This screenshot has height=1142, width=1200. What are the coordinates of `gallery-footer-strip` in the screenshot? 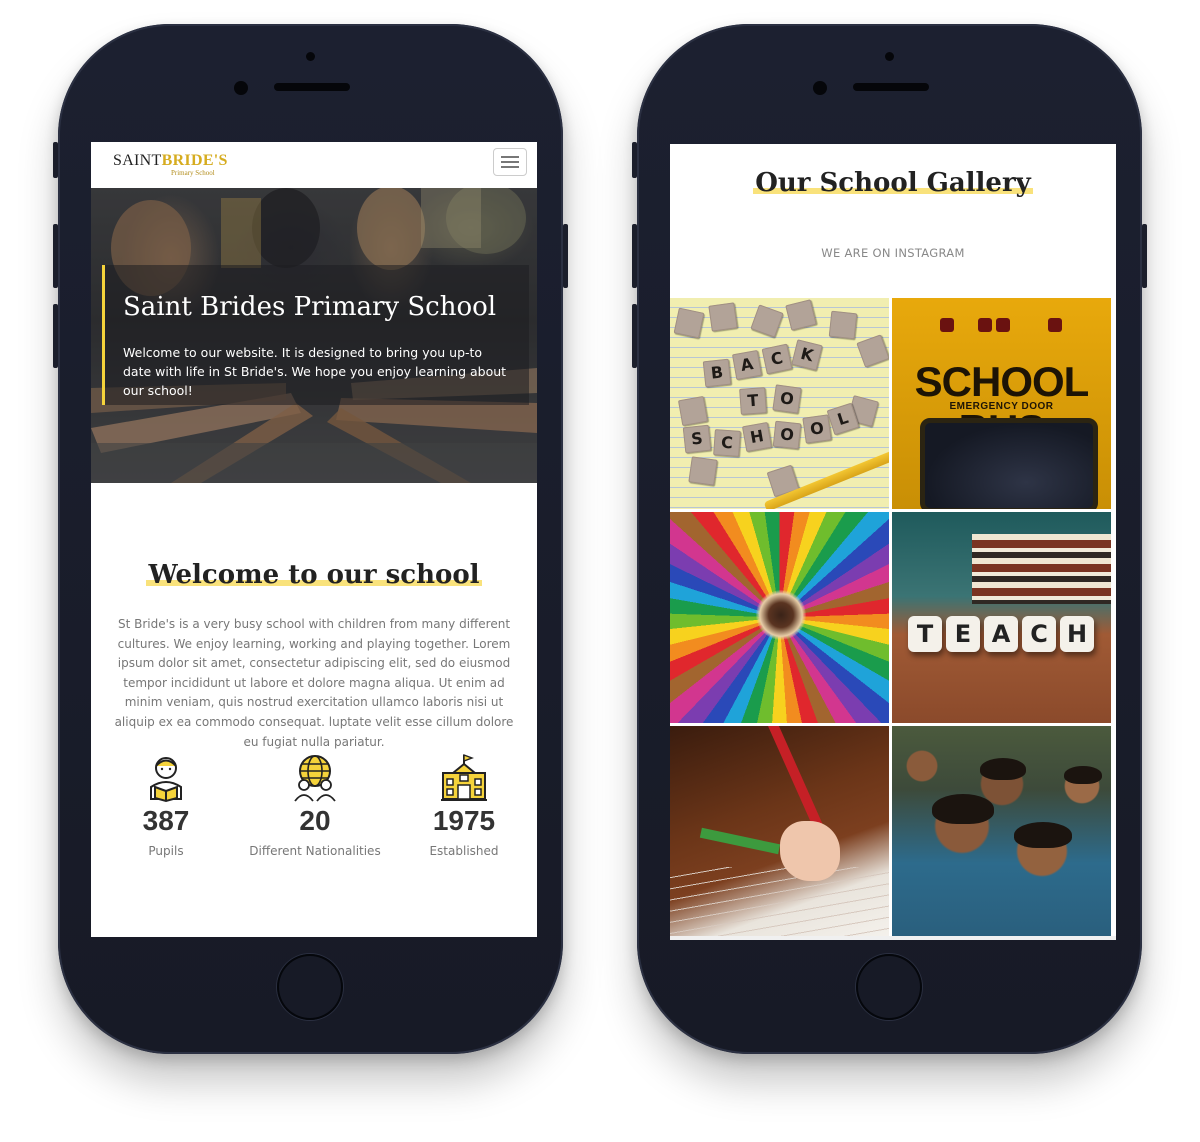 It's located at (893, 938).